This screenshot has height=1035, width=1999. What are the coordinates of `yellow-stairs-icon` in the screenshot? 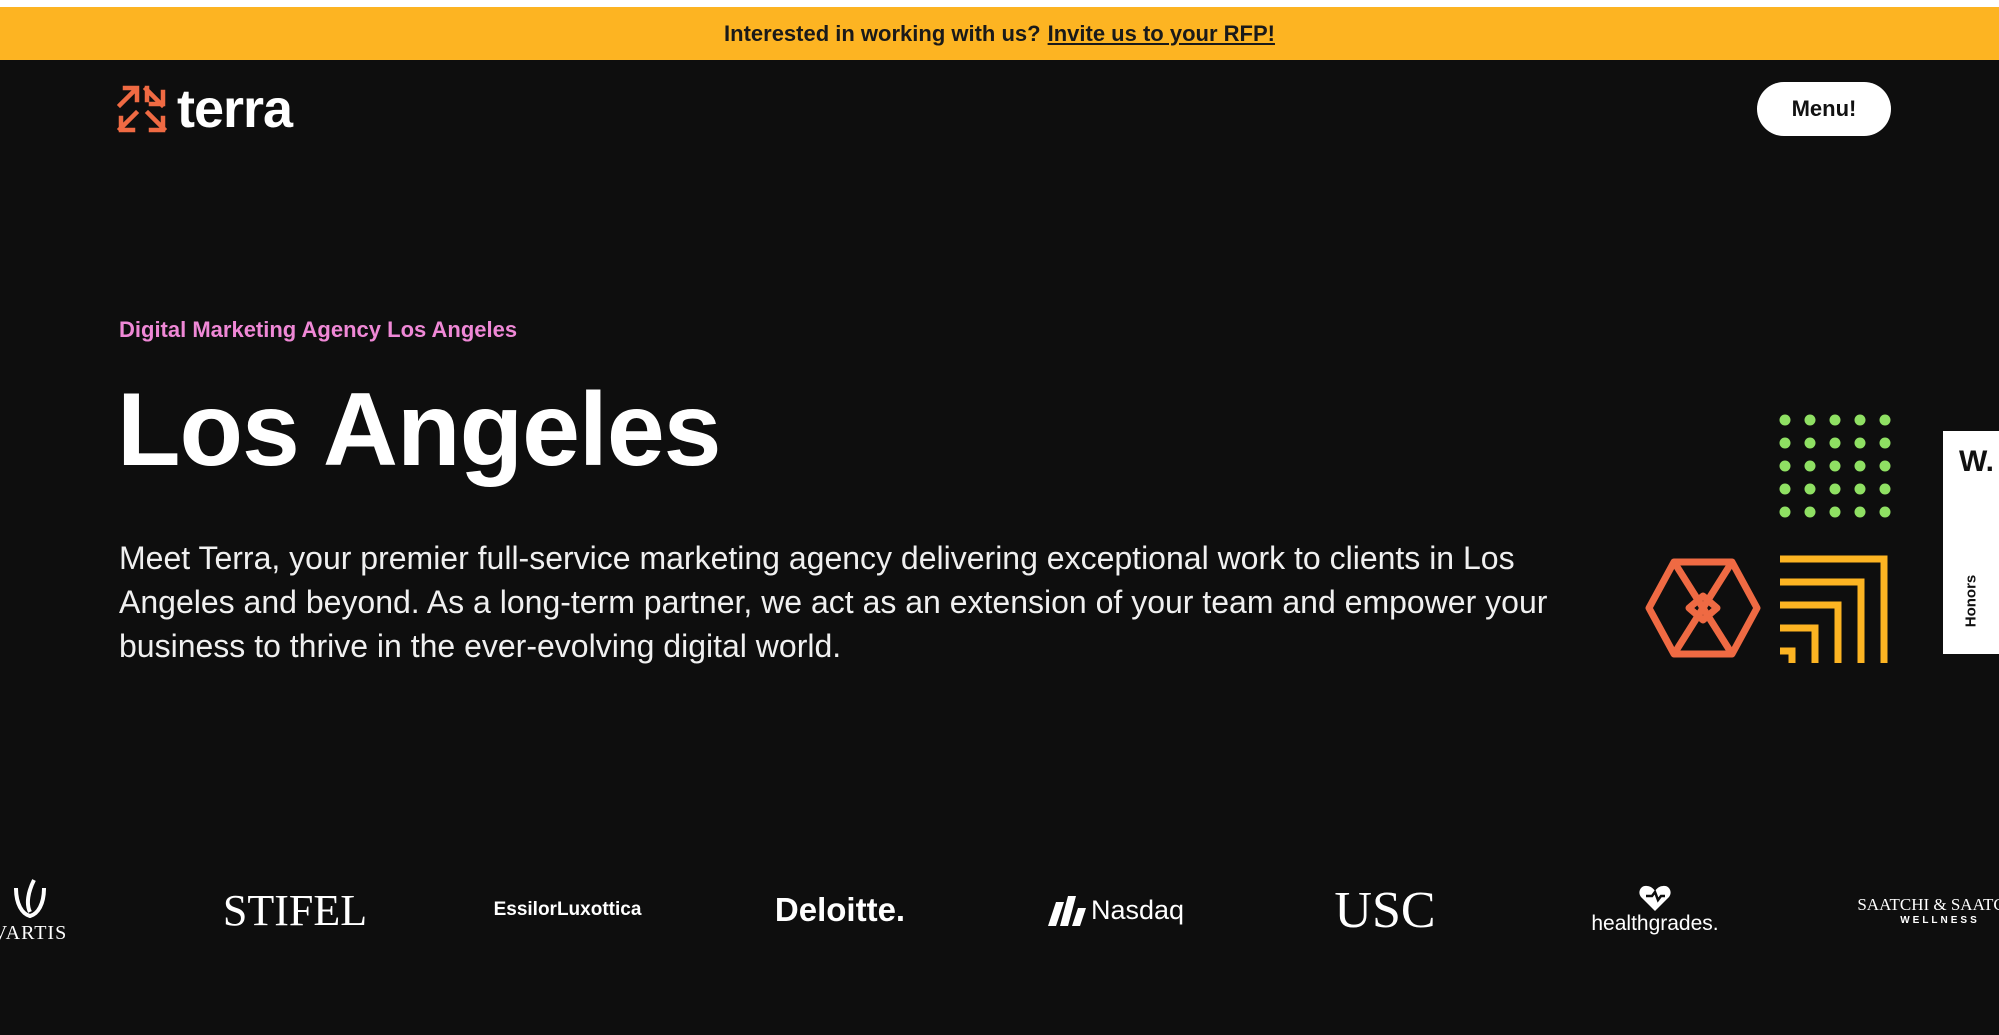 It's located at (1834, 609).